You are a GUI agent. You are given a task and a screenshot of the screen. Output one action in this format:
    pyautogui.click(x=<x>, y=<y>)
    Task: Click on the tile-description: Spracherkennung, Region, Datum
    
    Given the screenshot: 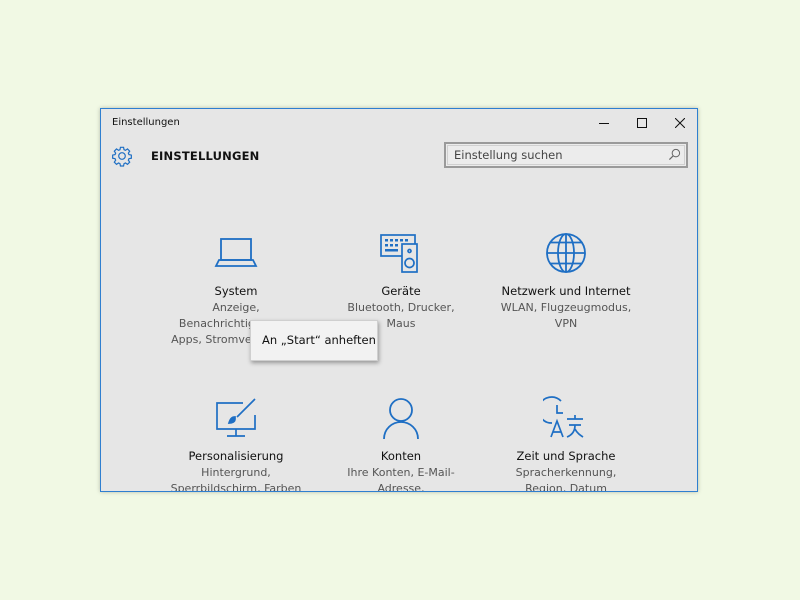 What is the action you would take?
    pyautogui.click(x=566, y=478)
    